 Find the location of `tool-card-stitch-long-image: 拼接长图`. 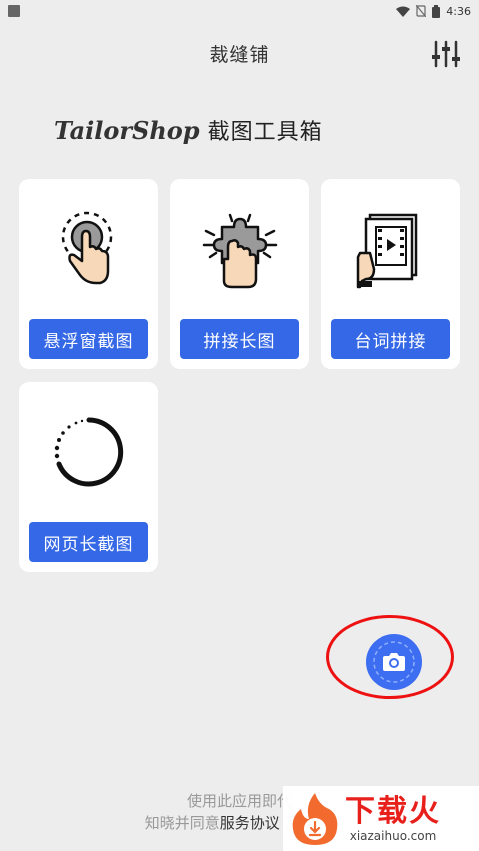

tool-card-stitch-long-image: 拼接长图 is located at coordinates (239, 274).